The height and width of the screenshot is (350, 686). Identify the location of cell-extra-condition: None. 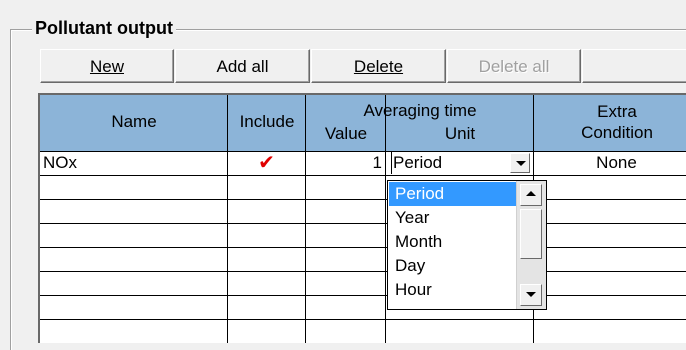
(610, 164).